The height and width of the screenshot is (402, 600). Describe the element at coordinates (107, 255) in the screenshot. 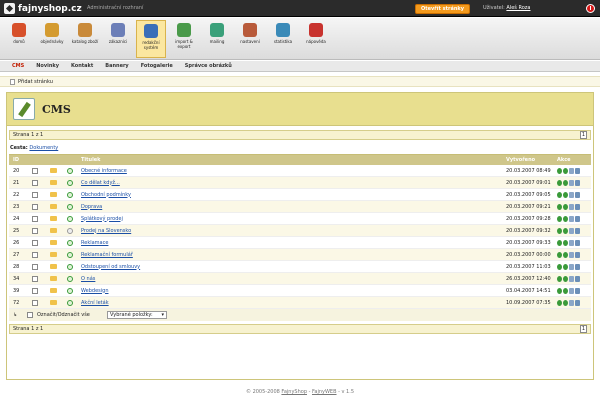

I see `row-title-link: Reklamační formulář` at that location.